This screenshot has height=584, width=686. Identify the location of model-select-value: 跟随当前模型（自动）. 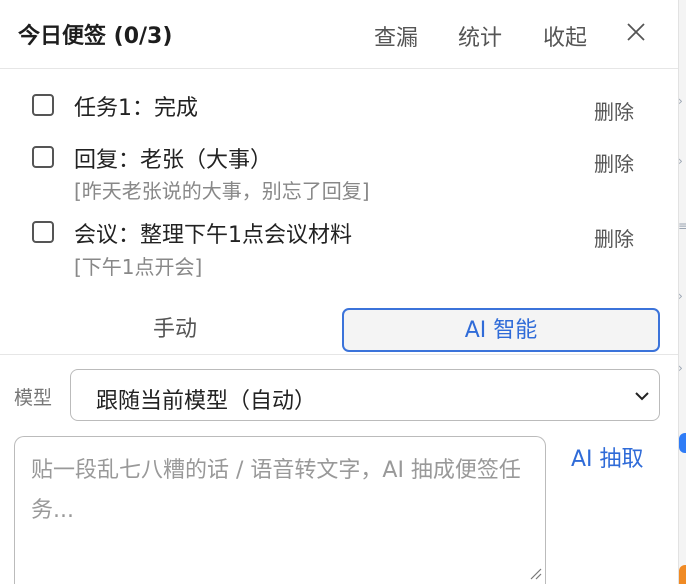
(206, 401).